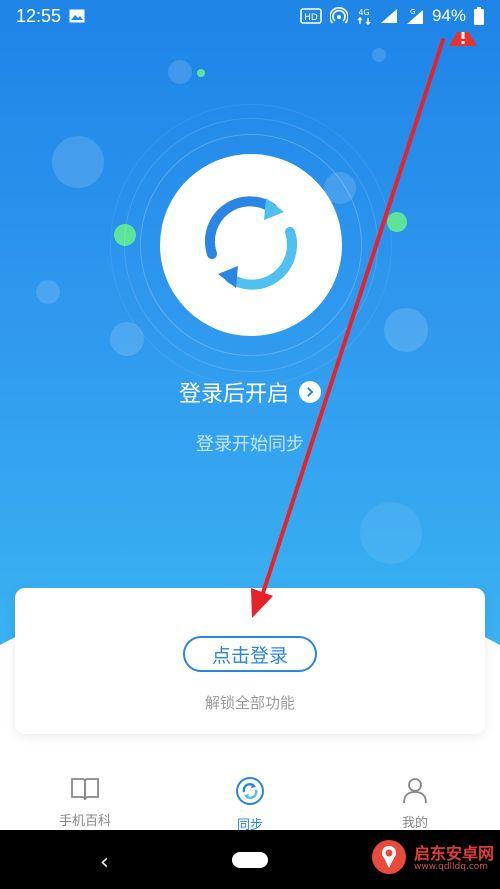 The width and height of the screenshot is (500, 889). I want to click on sync-circle, so click(251, 245).